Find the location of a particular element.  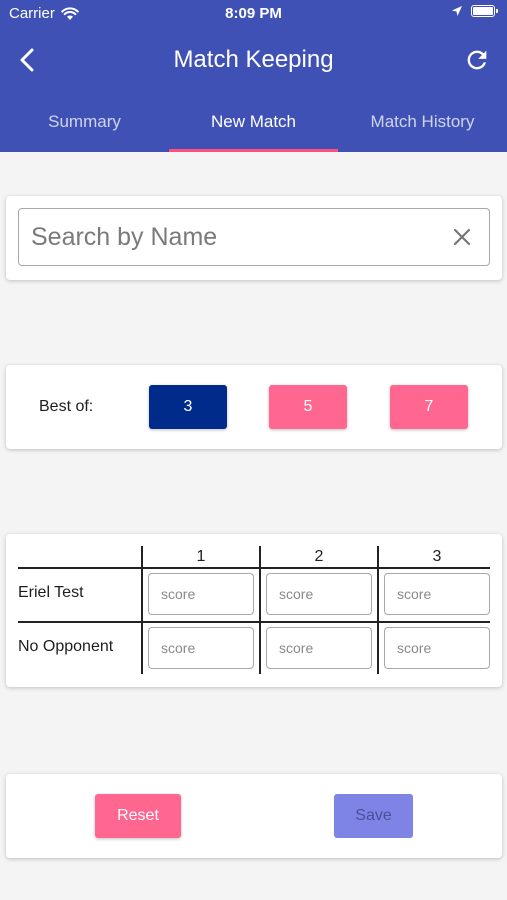

player-name: Eriel Test is located at coordinates (51, 592).